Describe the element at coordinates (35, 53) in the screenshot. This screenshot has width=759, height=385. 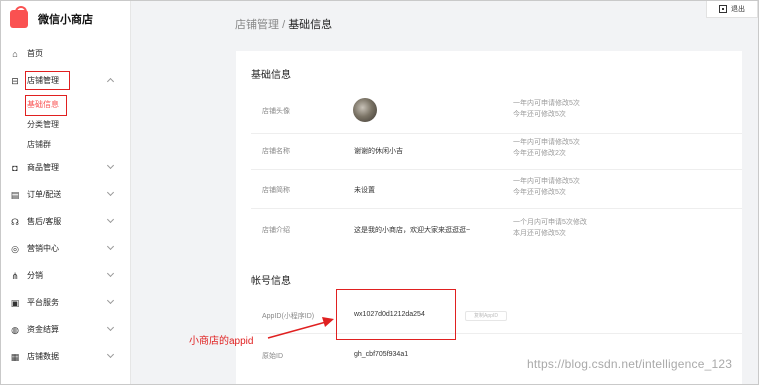
I see `sidebar-item-label: 首页` at that location.